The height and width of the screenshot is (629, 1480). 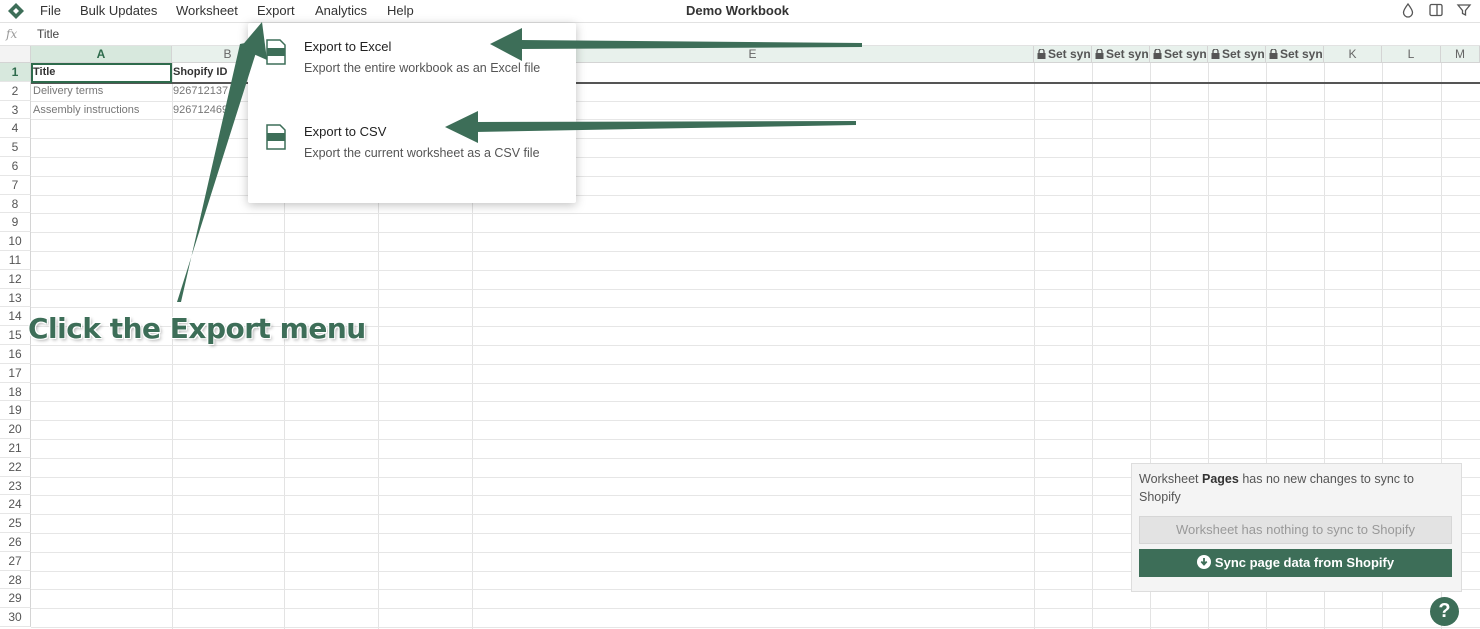 I want to click on export-csv-title: Export to CSV, so click(x=345, y=131).